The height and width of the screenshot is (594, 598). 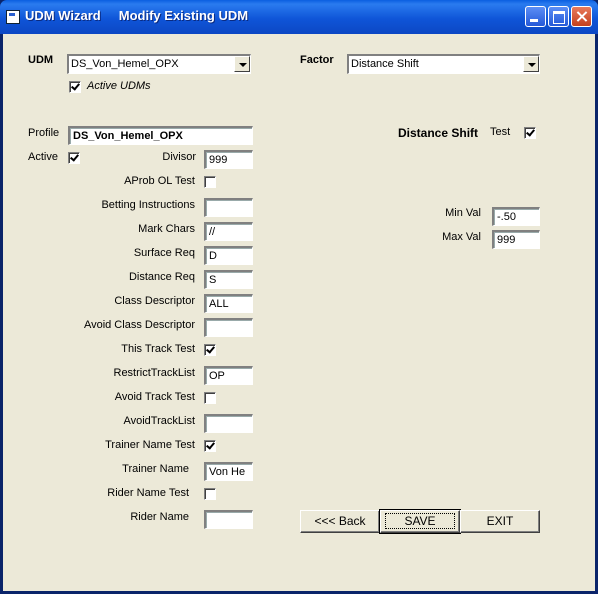 I want to click on active-label: Active, so click(x=43, y=157).